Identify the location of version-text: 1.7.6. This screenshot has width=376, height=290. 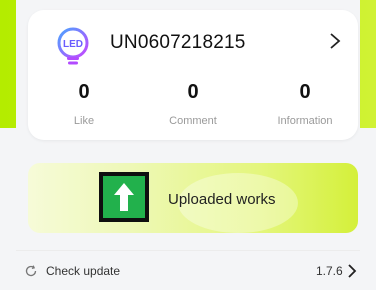
(329, 271).